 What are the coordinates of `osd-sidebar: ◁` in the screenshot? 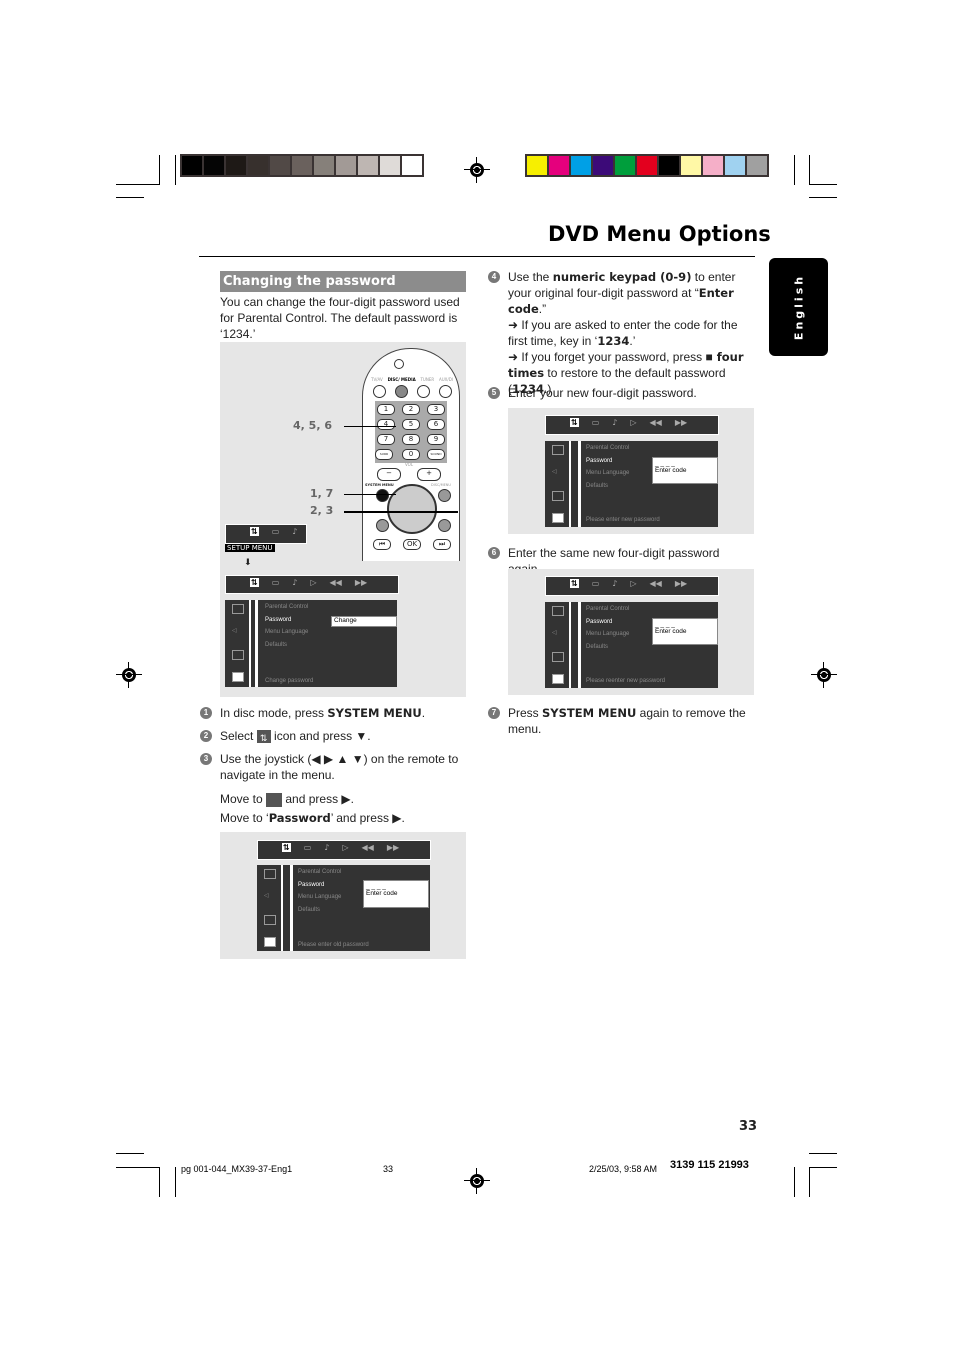 It's located at (270, 908).